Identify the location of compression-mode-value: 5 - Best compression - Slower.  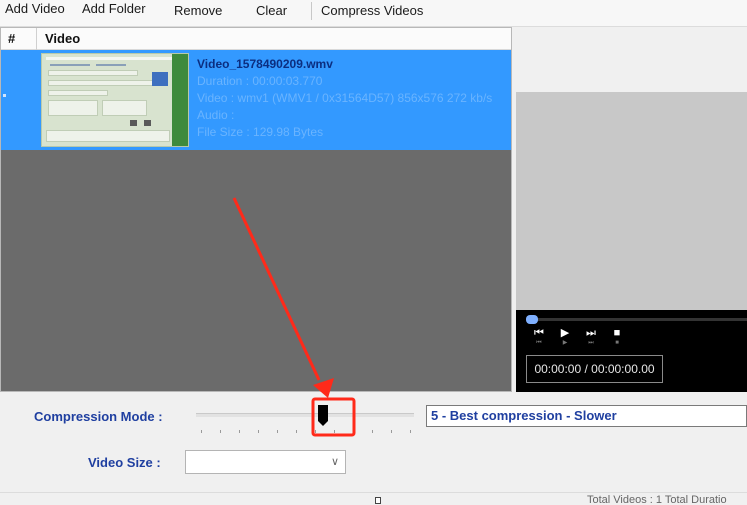
(586, 416).